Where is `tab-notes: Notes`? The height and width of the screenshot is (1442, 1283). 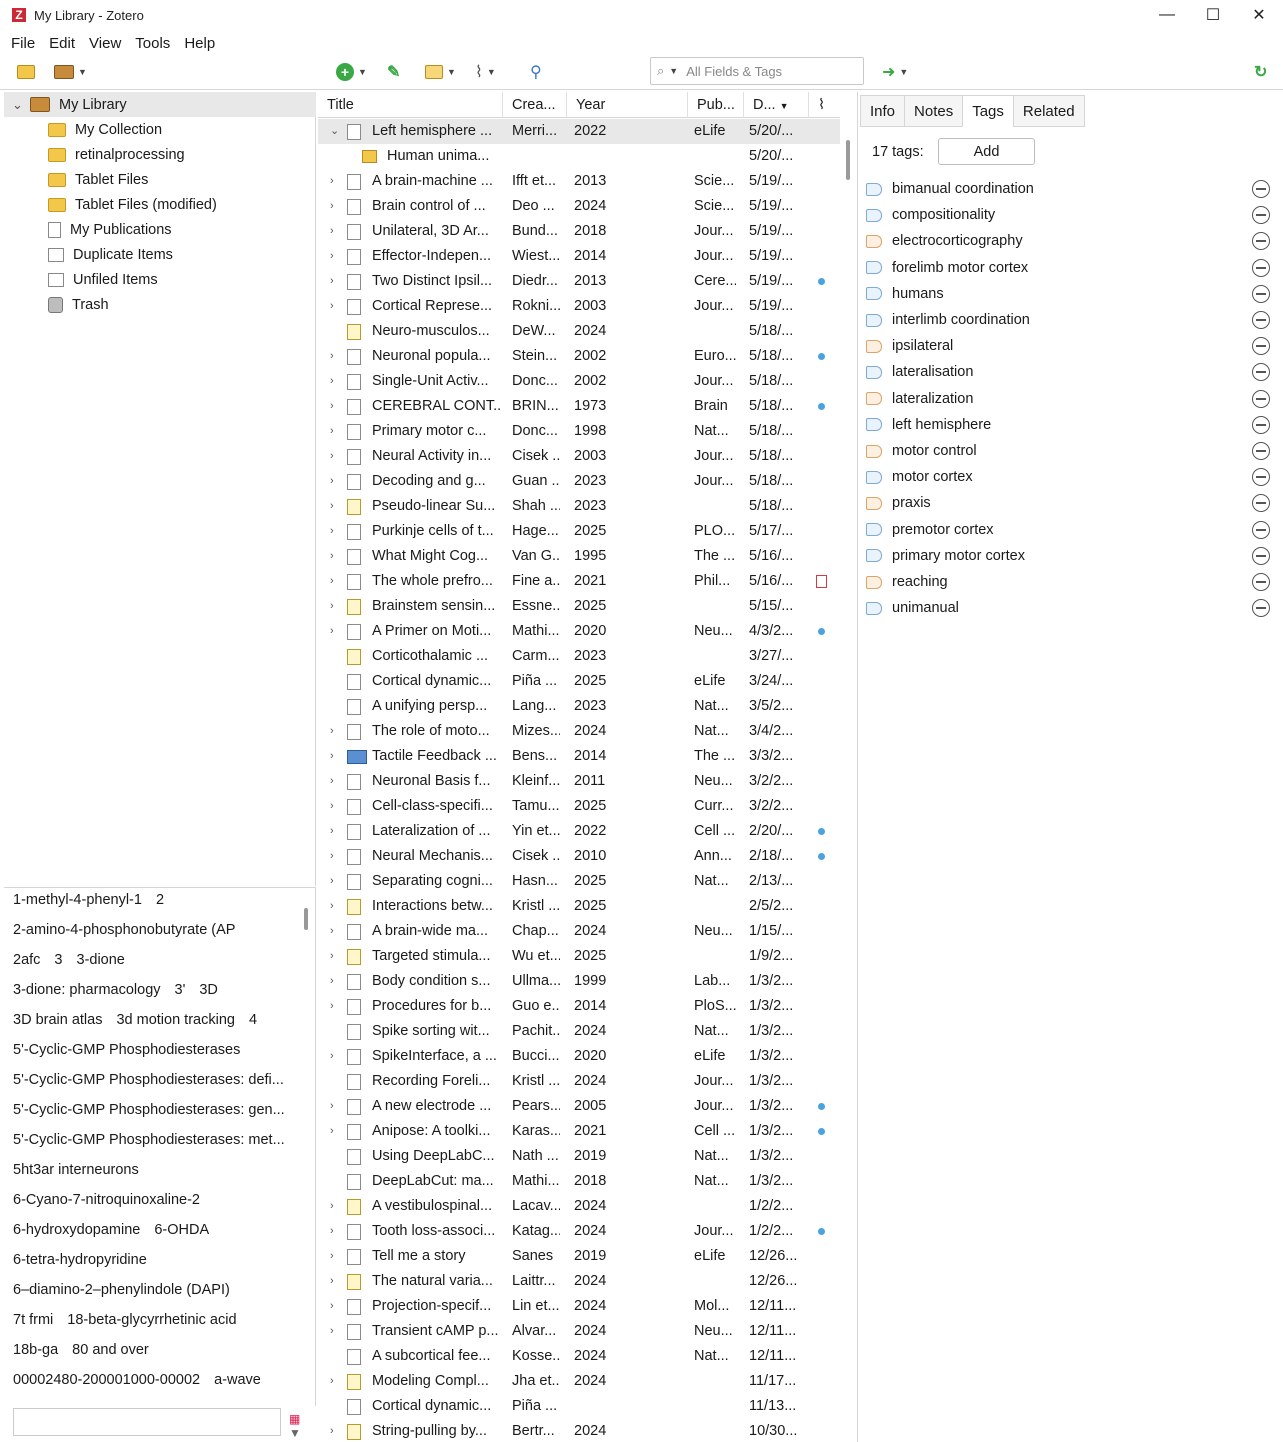
tab-notes: Notes is located at coordinates (933, 111).